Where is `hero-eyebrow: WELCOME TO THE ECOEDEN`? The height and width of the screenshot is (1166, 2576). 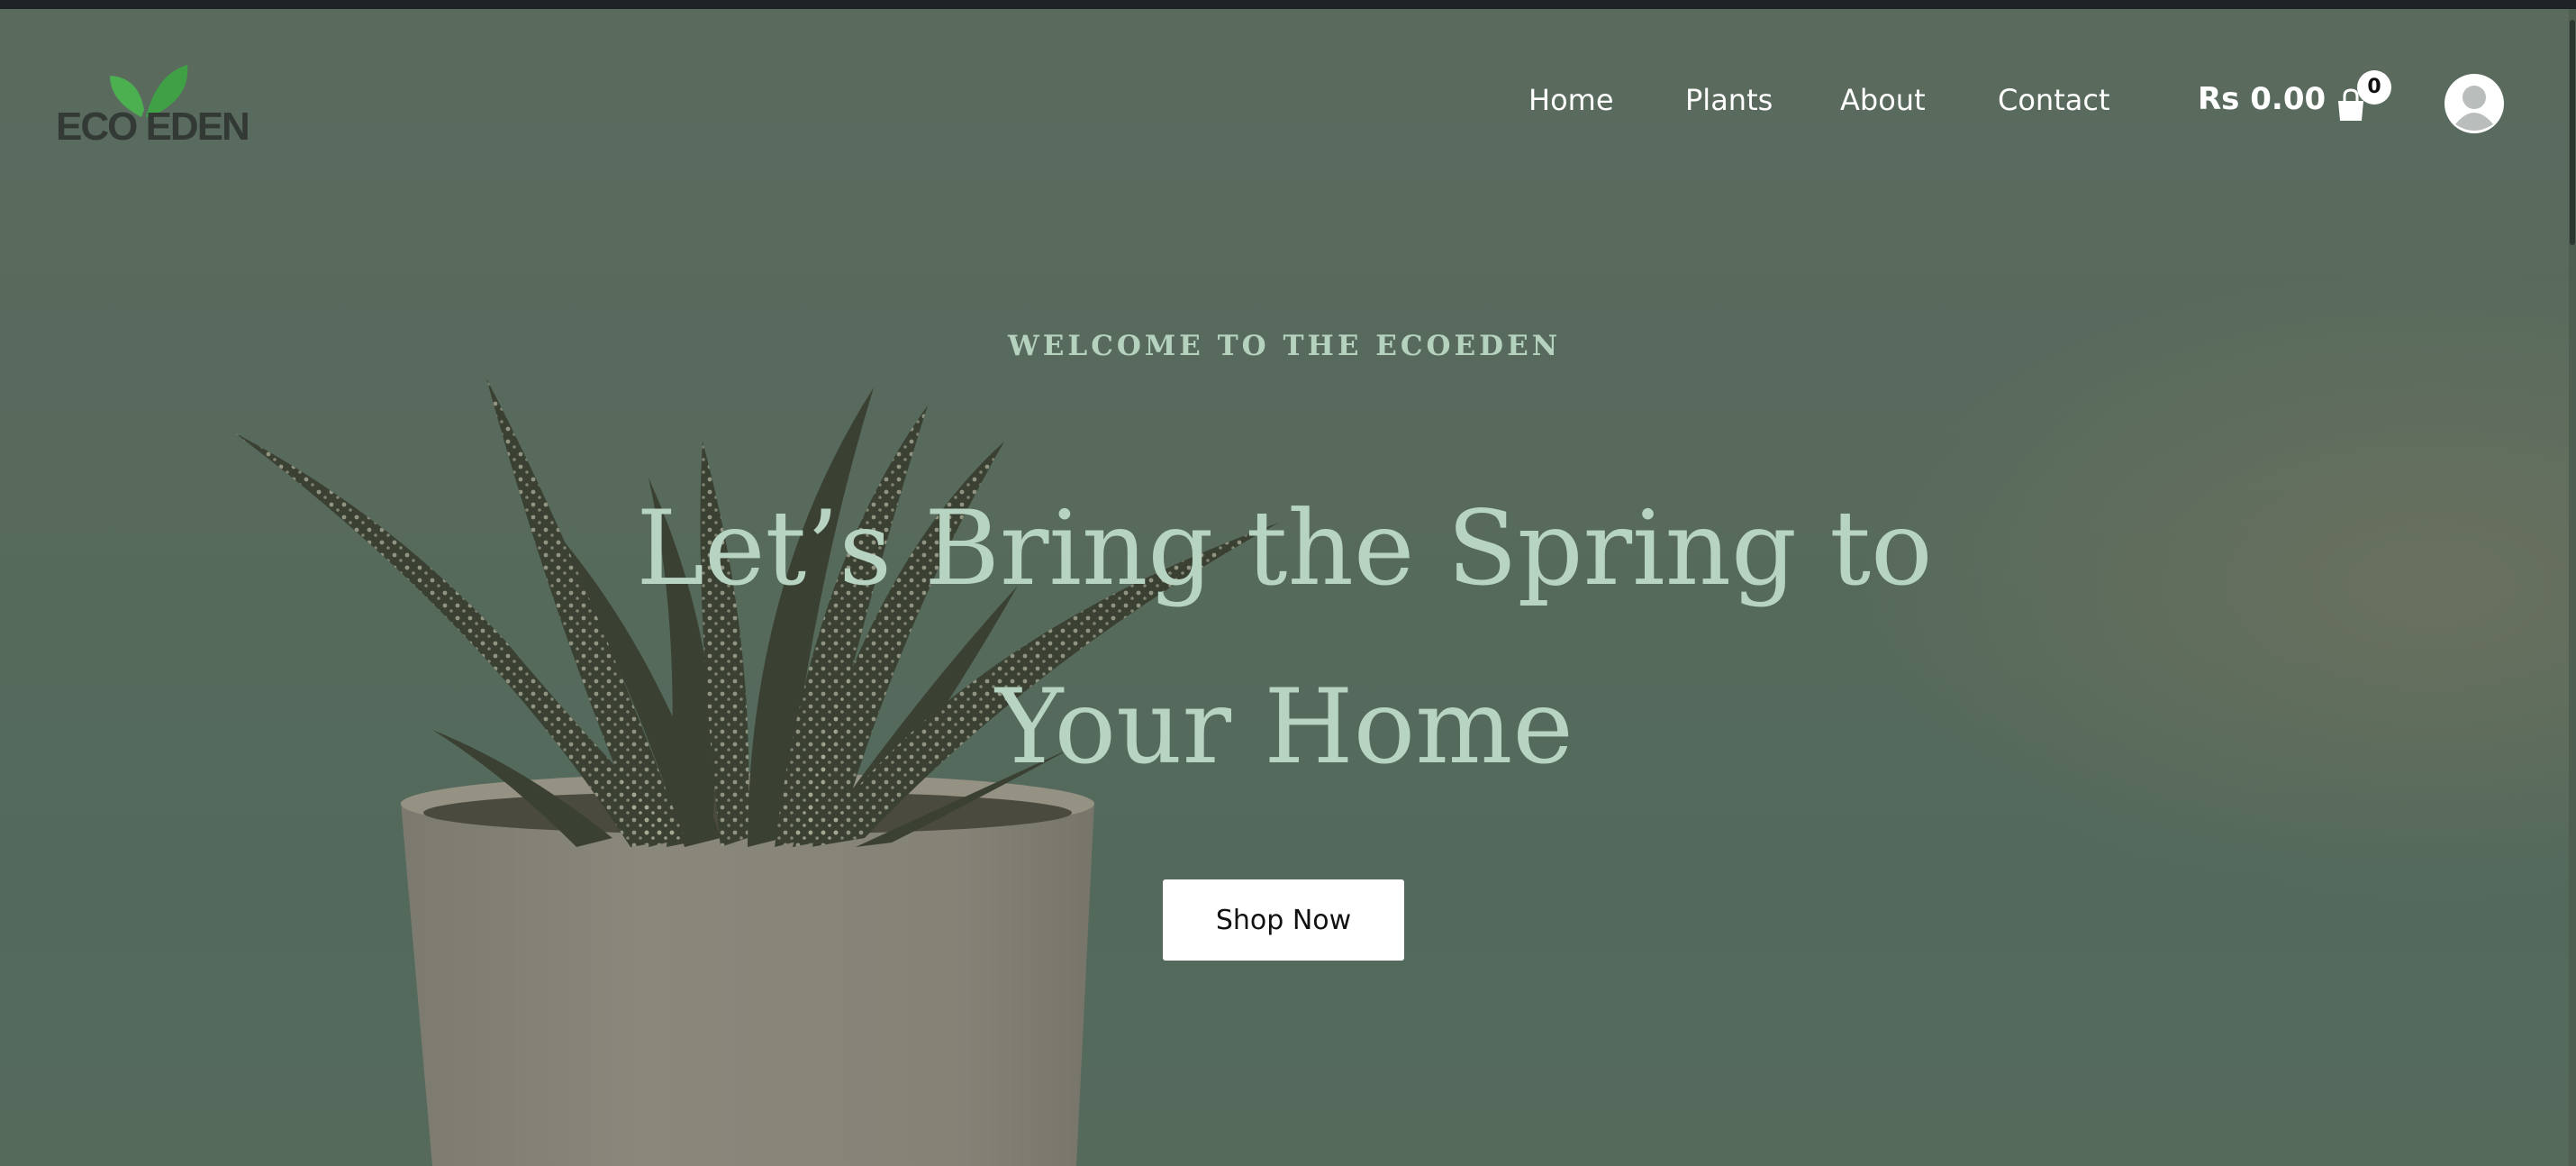 hero-eyebrow: WELCOME TO THE ECOEDEN is located at coordinates (1285, 346).